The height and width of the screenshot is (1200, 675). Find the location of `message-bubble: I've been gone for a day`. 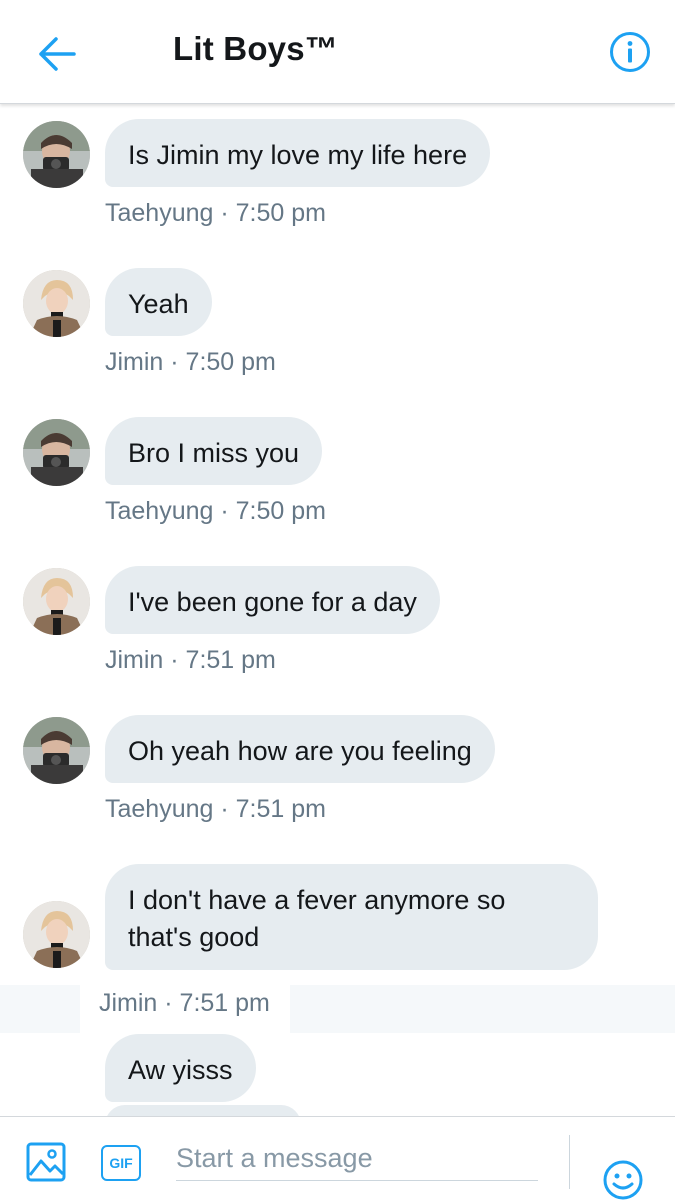

message-bubble: I've been gone for a day is located at coordinates (272, 600).